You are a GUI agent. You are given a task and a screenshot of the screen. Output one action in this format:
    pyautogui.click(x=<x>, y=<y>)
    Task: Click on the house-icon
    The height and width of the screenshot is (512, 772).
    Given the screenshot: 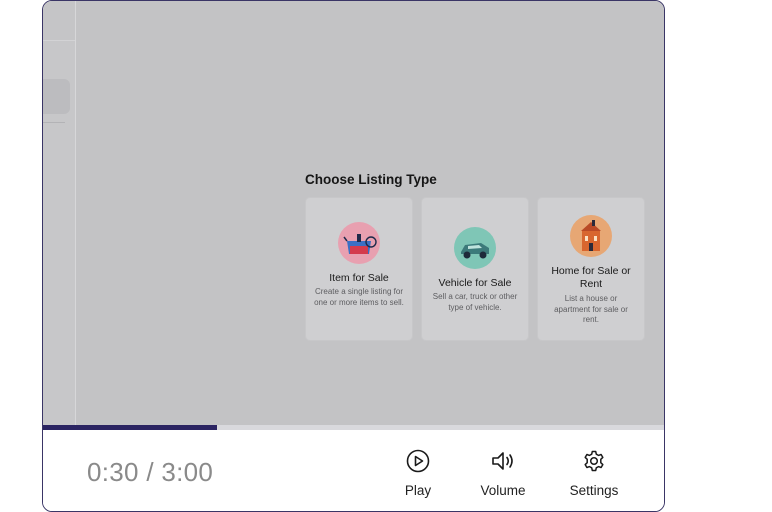 What is the action you would take?
    pyautogui.click(x=591, y=236)
    